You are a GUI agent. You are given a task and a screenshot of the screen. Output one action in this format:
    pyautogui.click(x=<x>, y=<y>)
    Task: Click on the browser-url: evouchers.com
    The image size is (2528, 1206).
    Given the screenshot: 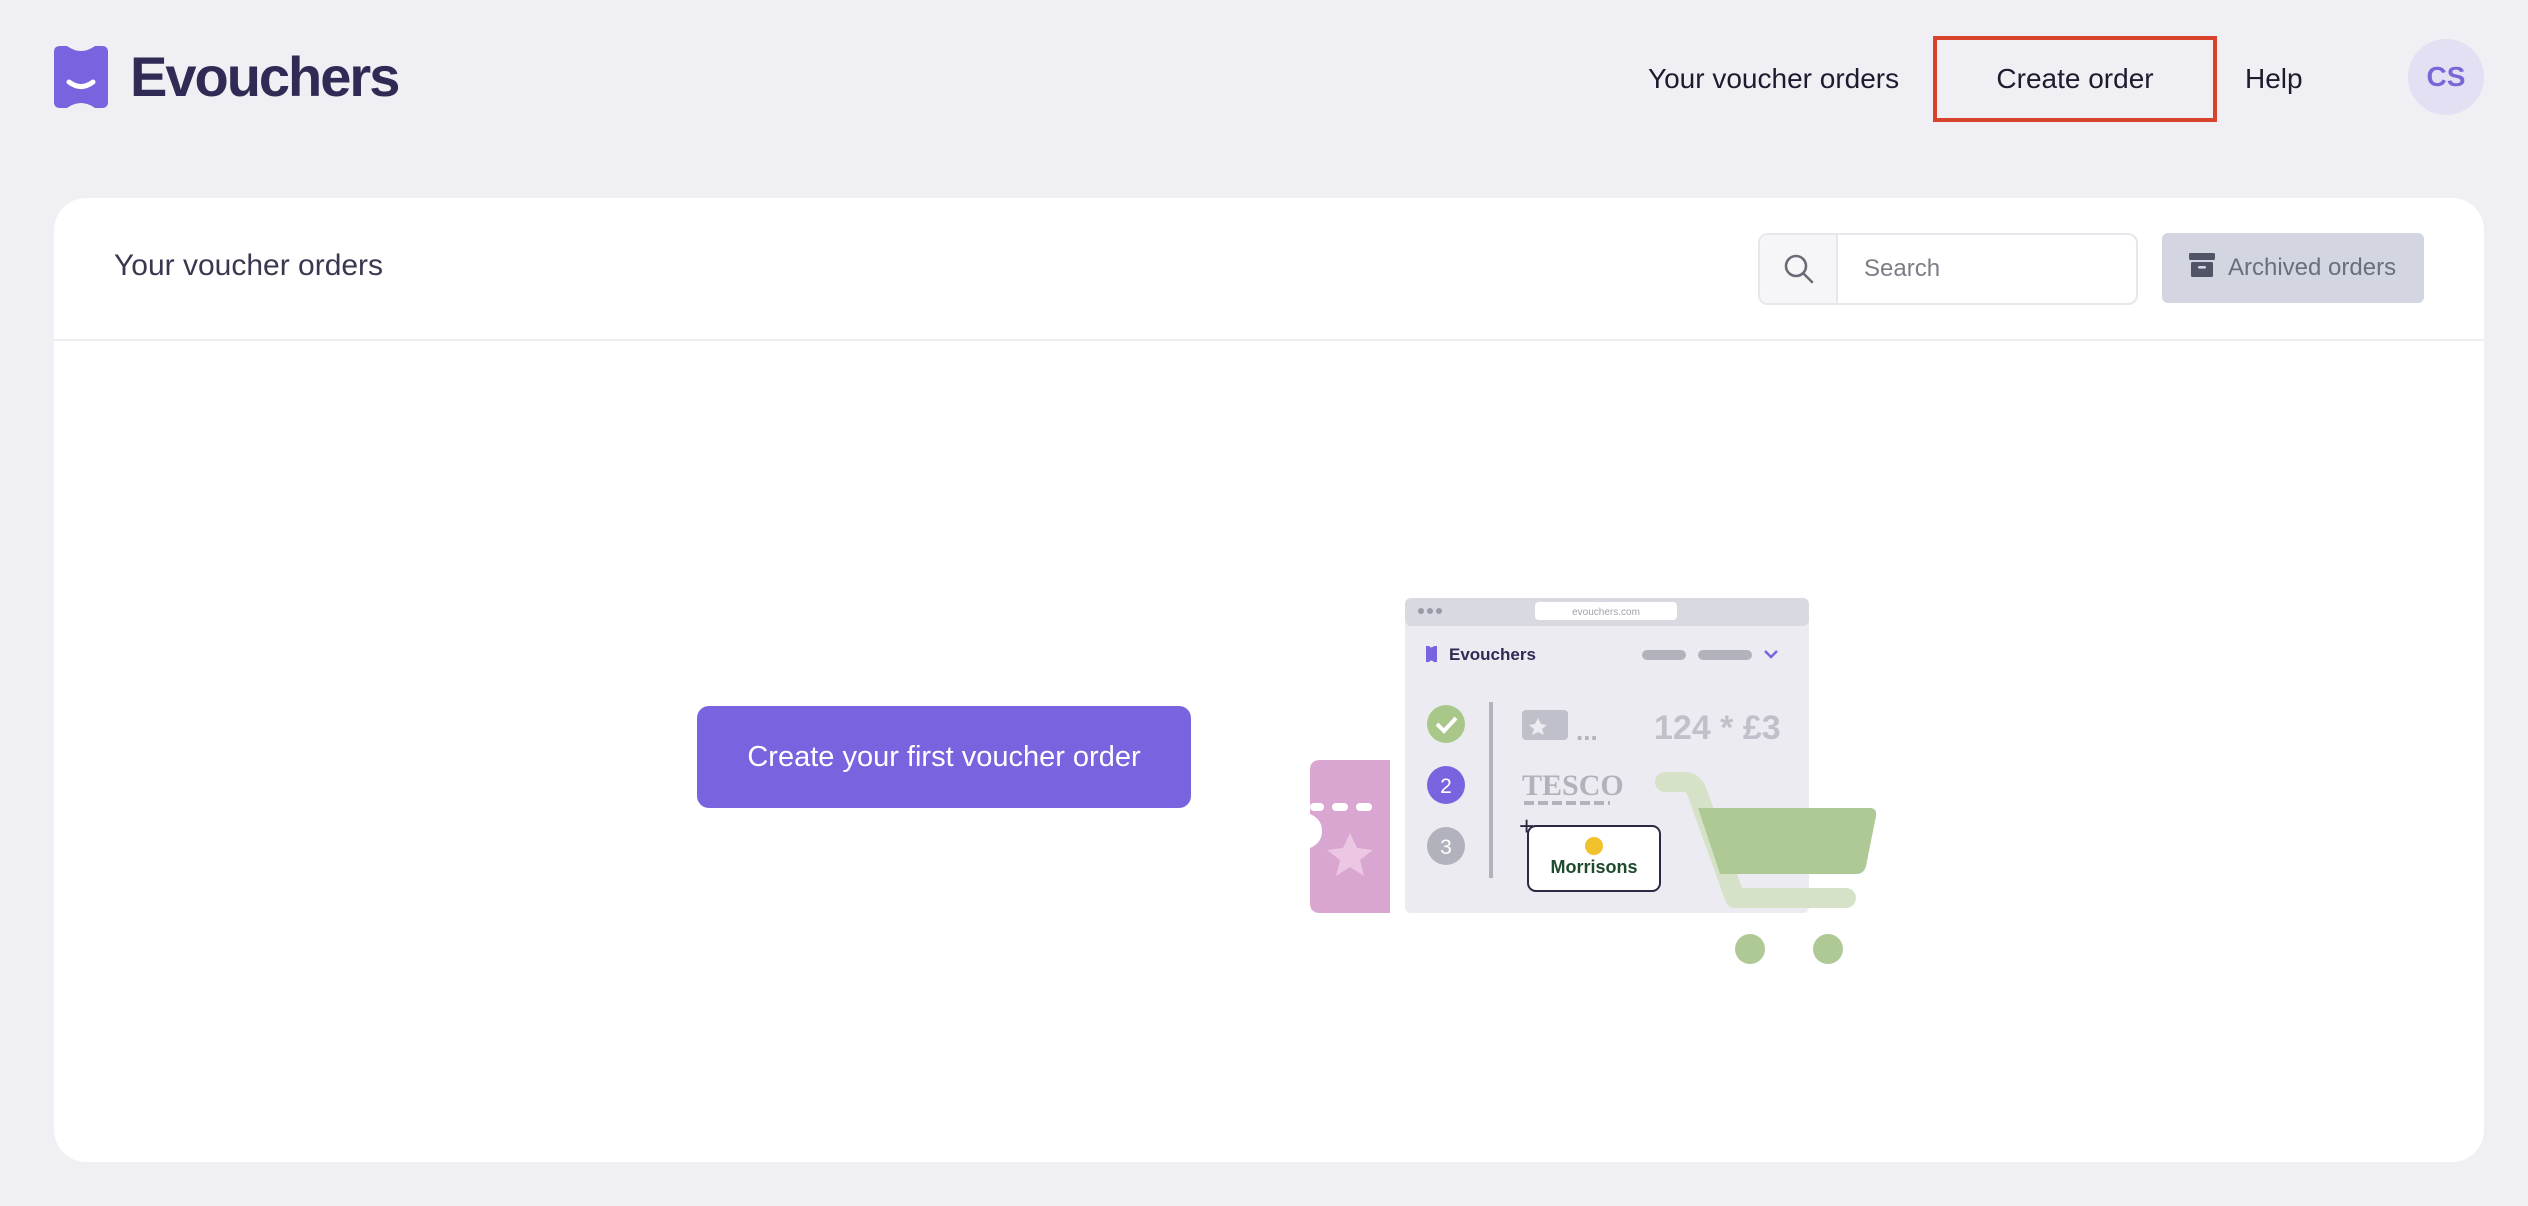 What is the action you would take?
    pyautogui.click(x=1606, y=612)
    